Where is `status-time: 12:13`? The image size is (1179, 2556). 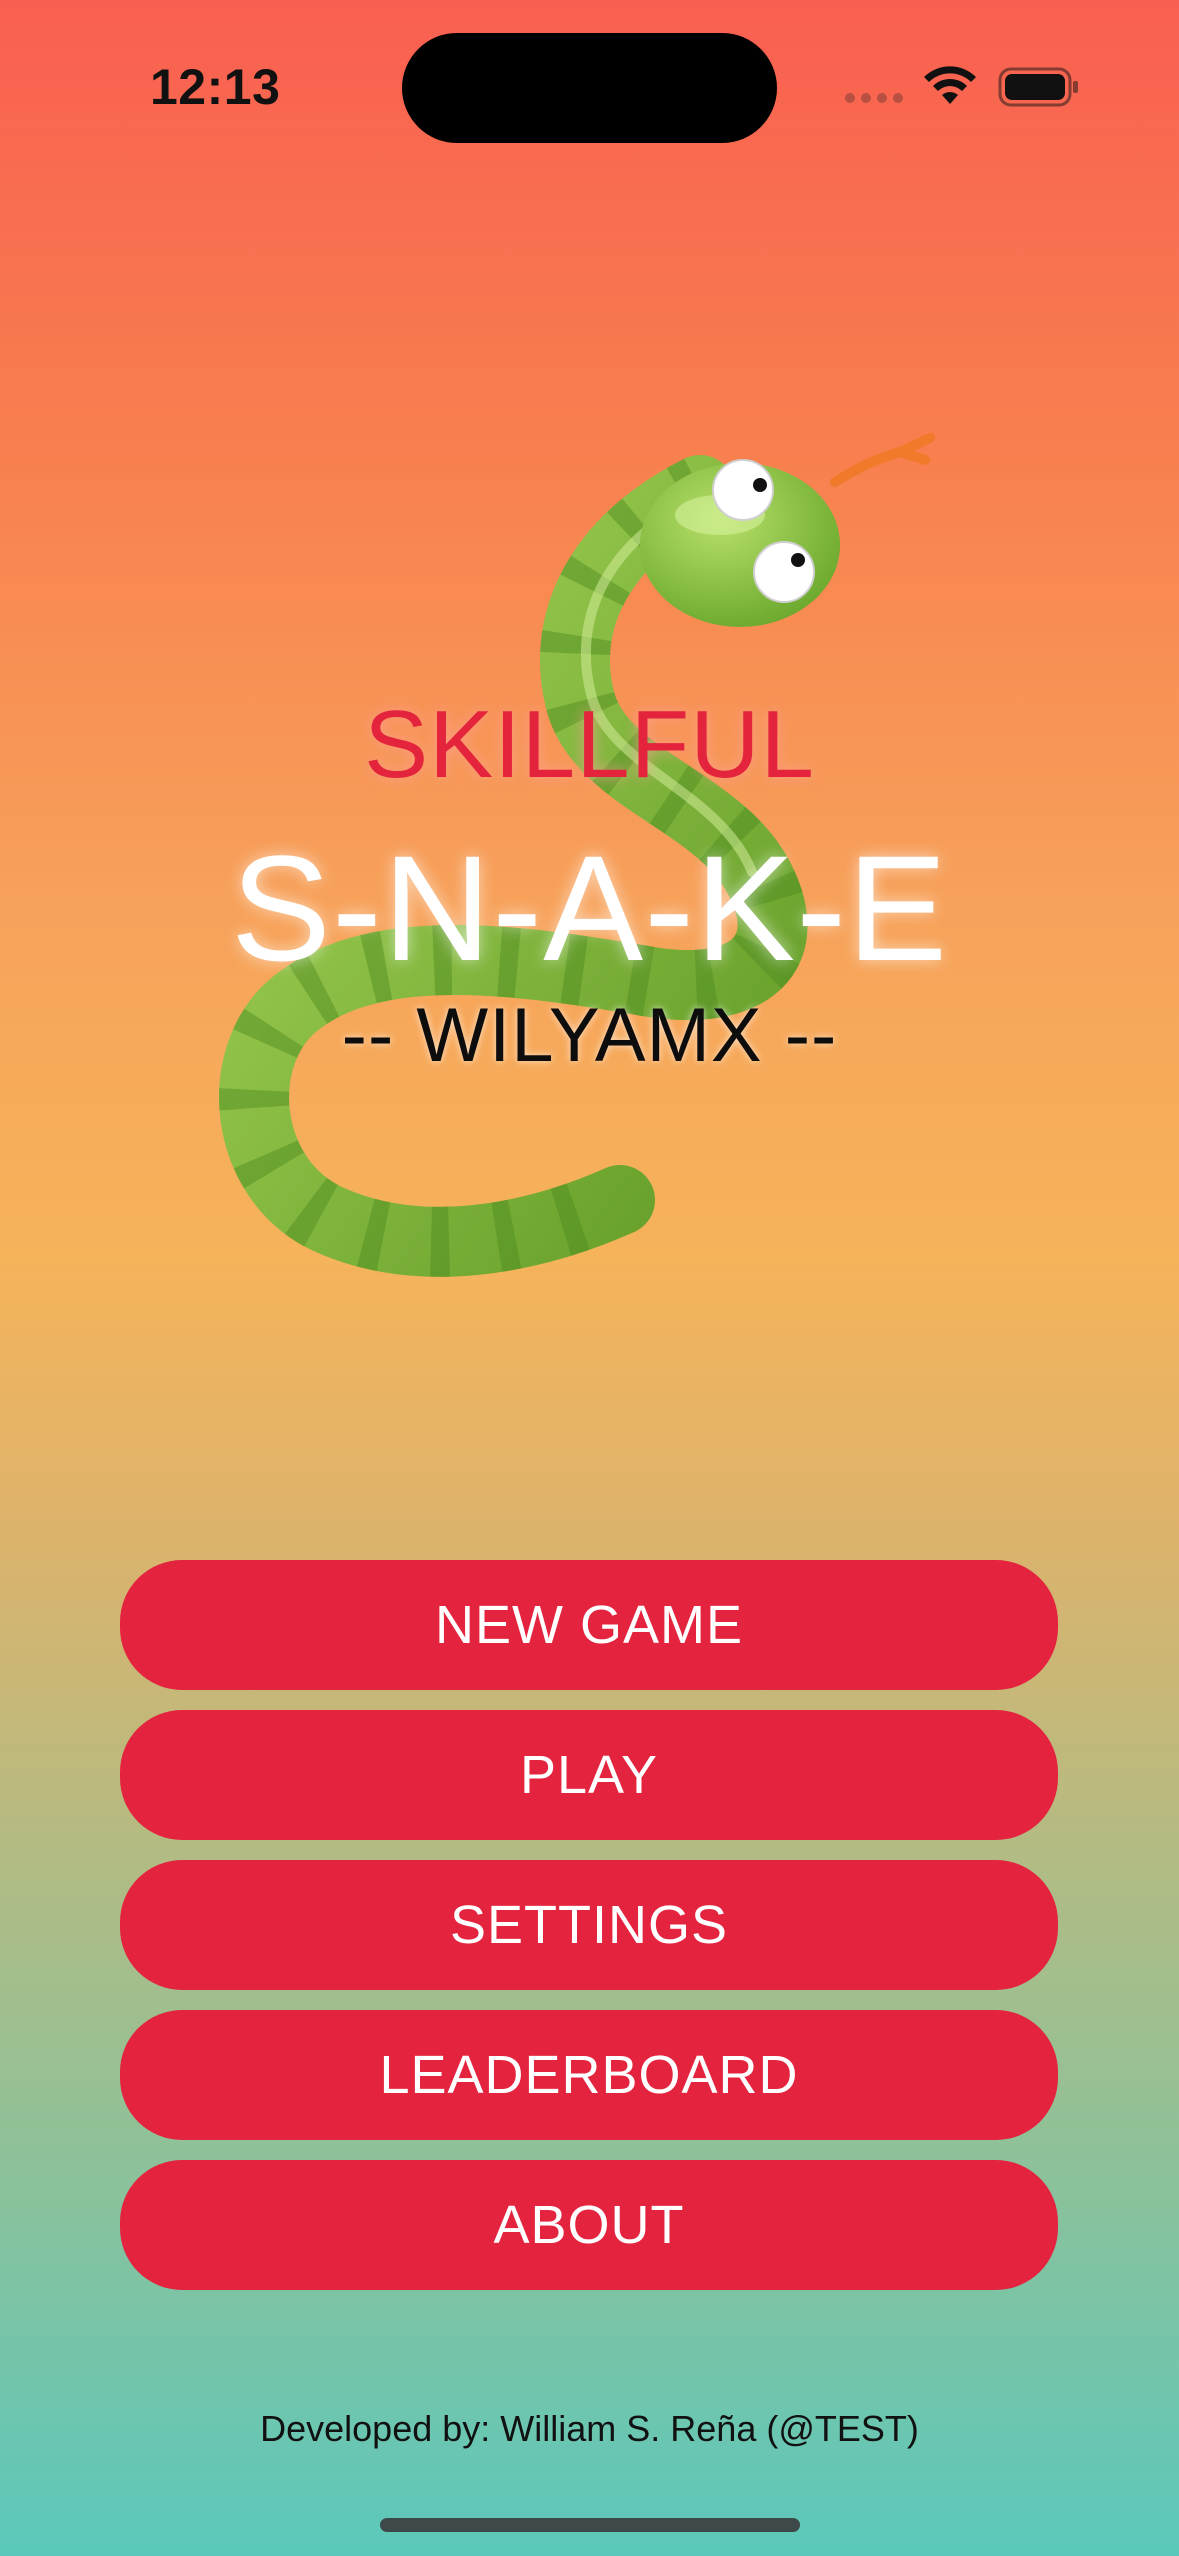
status-time: 12:13 is located at coordinates (215, 87).